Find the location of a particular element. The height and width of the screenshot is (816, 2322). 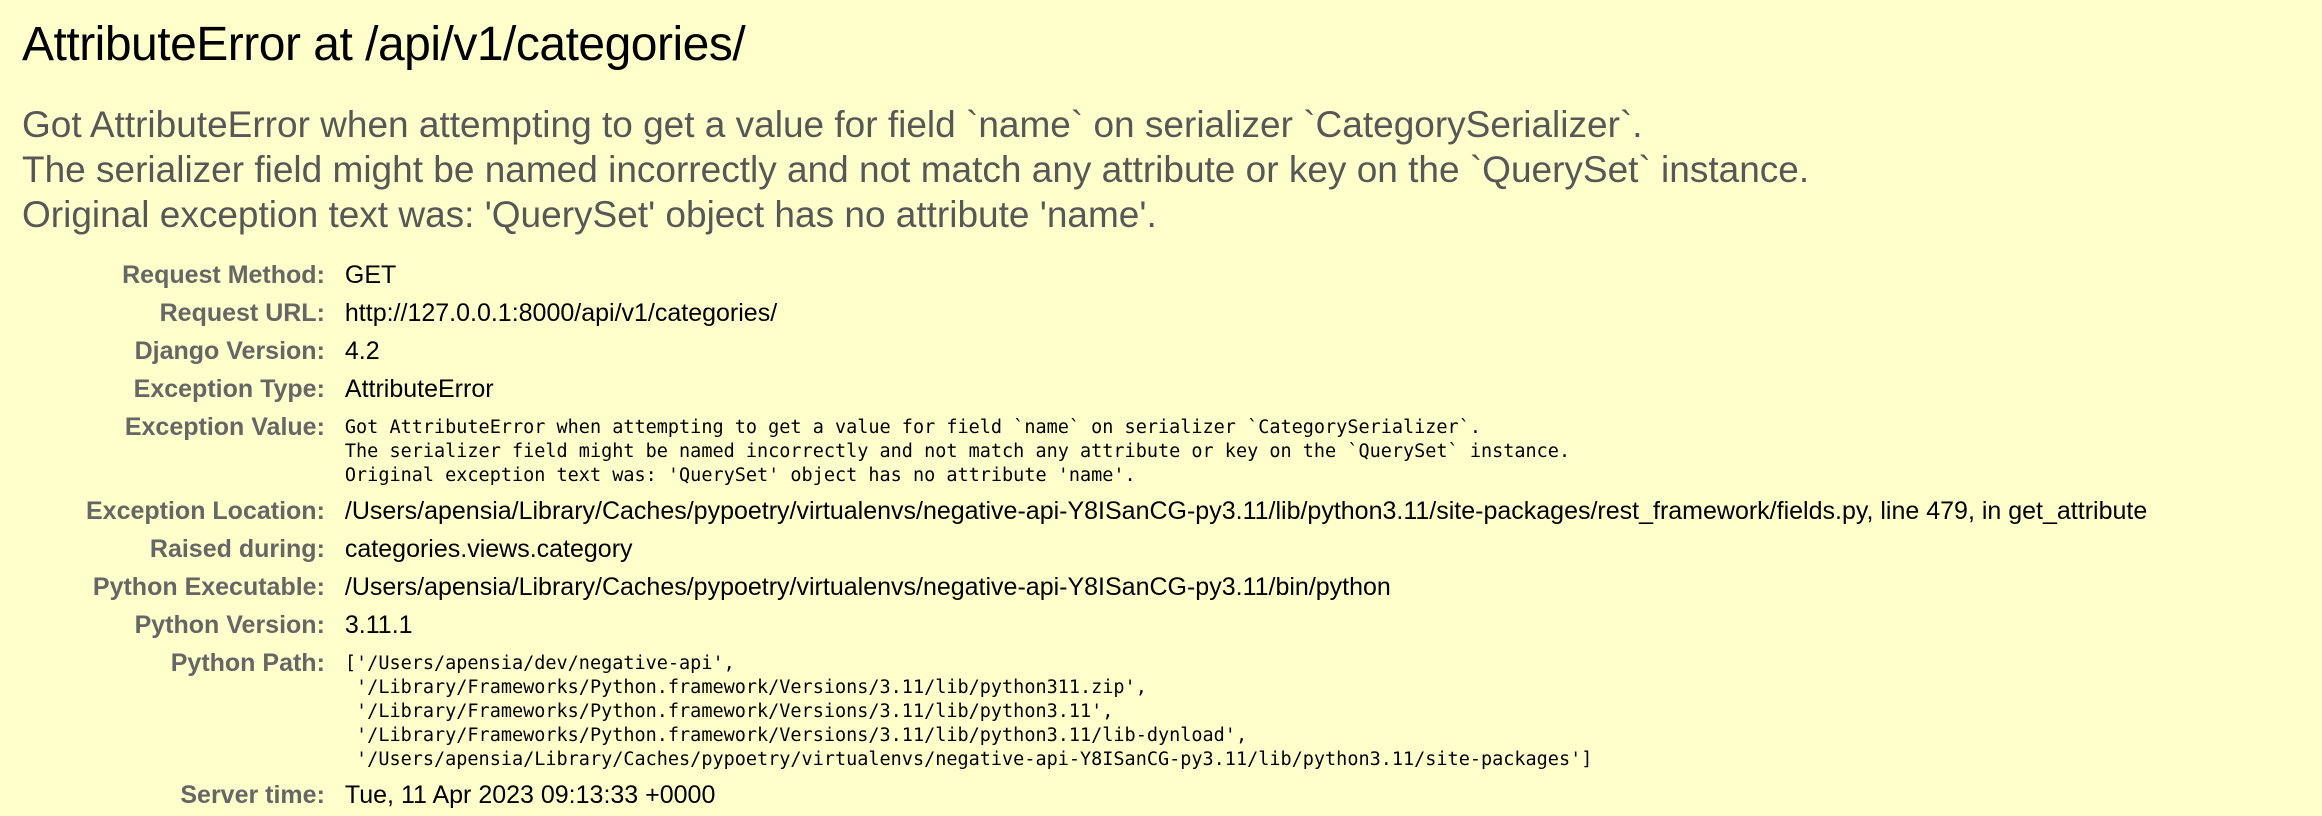

request-url-value: http://127.0.0.1:8000/api/v1/categories/ is located at coordinates (561, 313).